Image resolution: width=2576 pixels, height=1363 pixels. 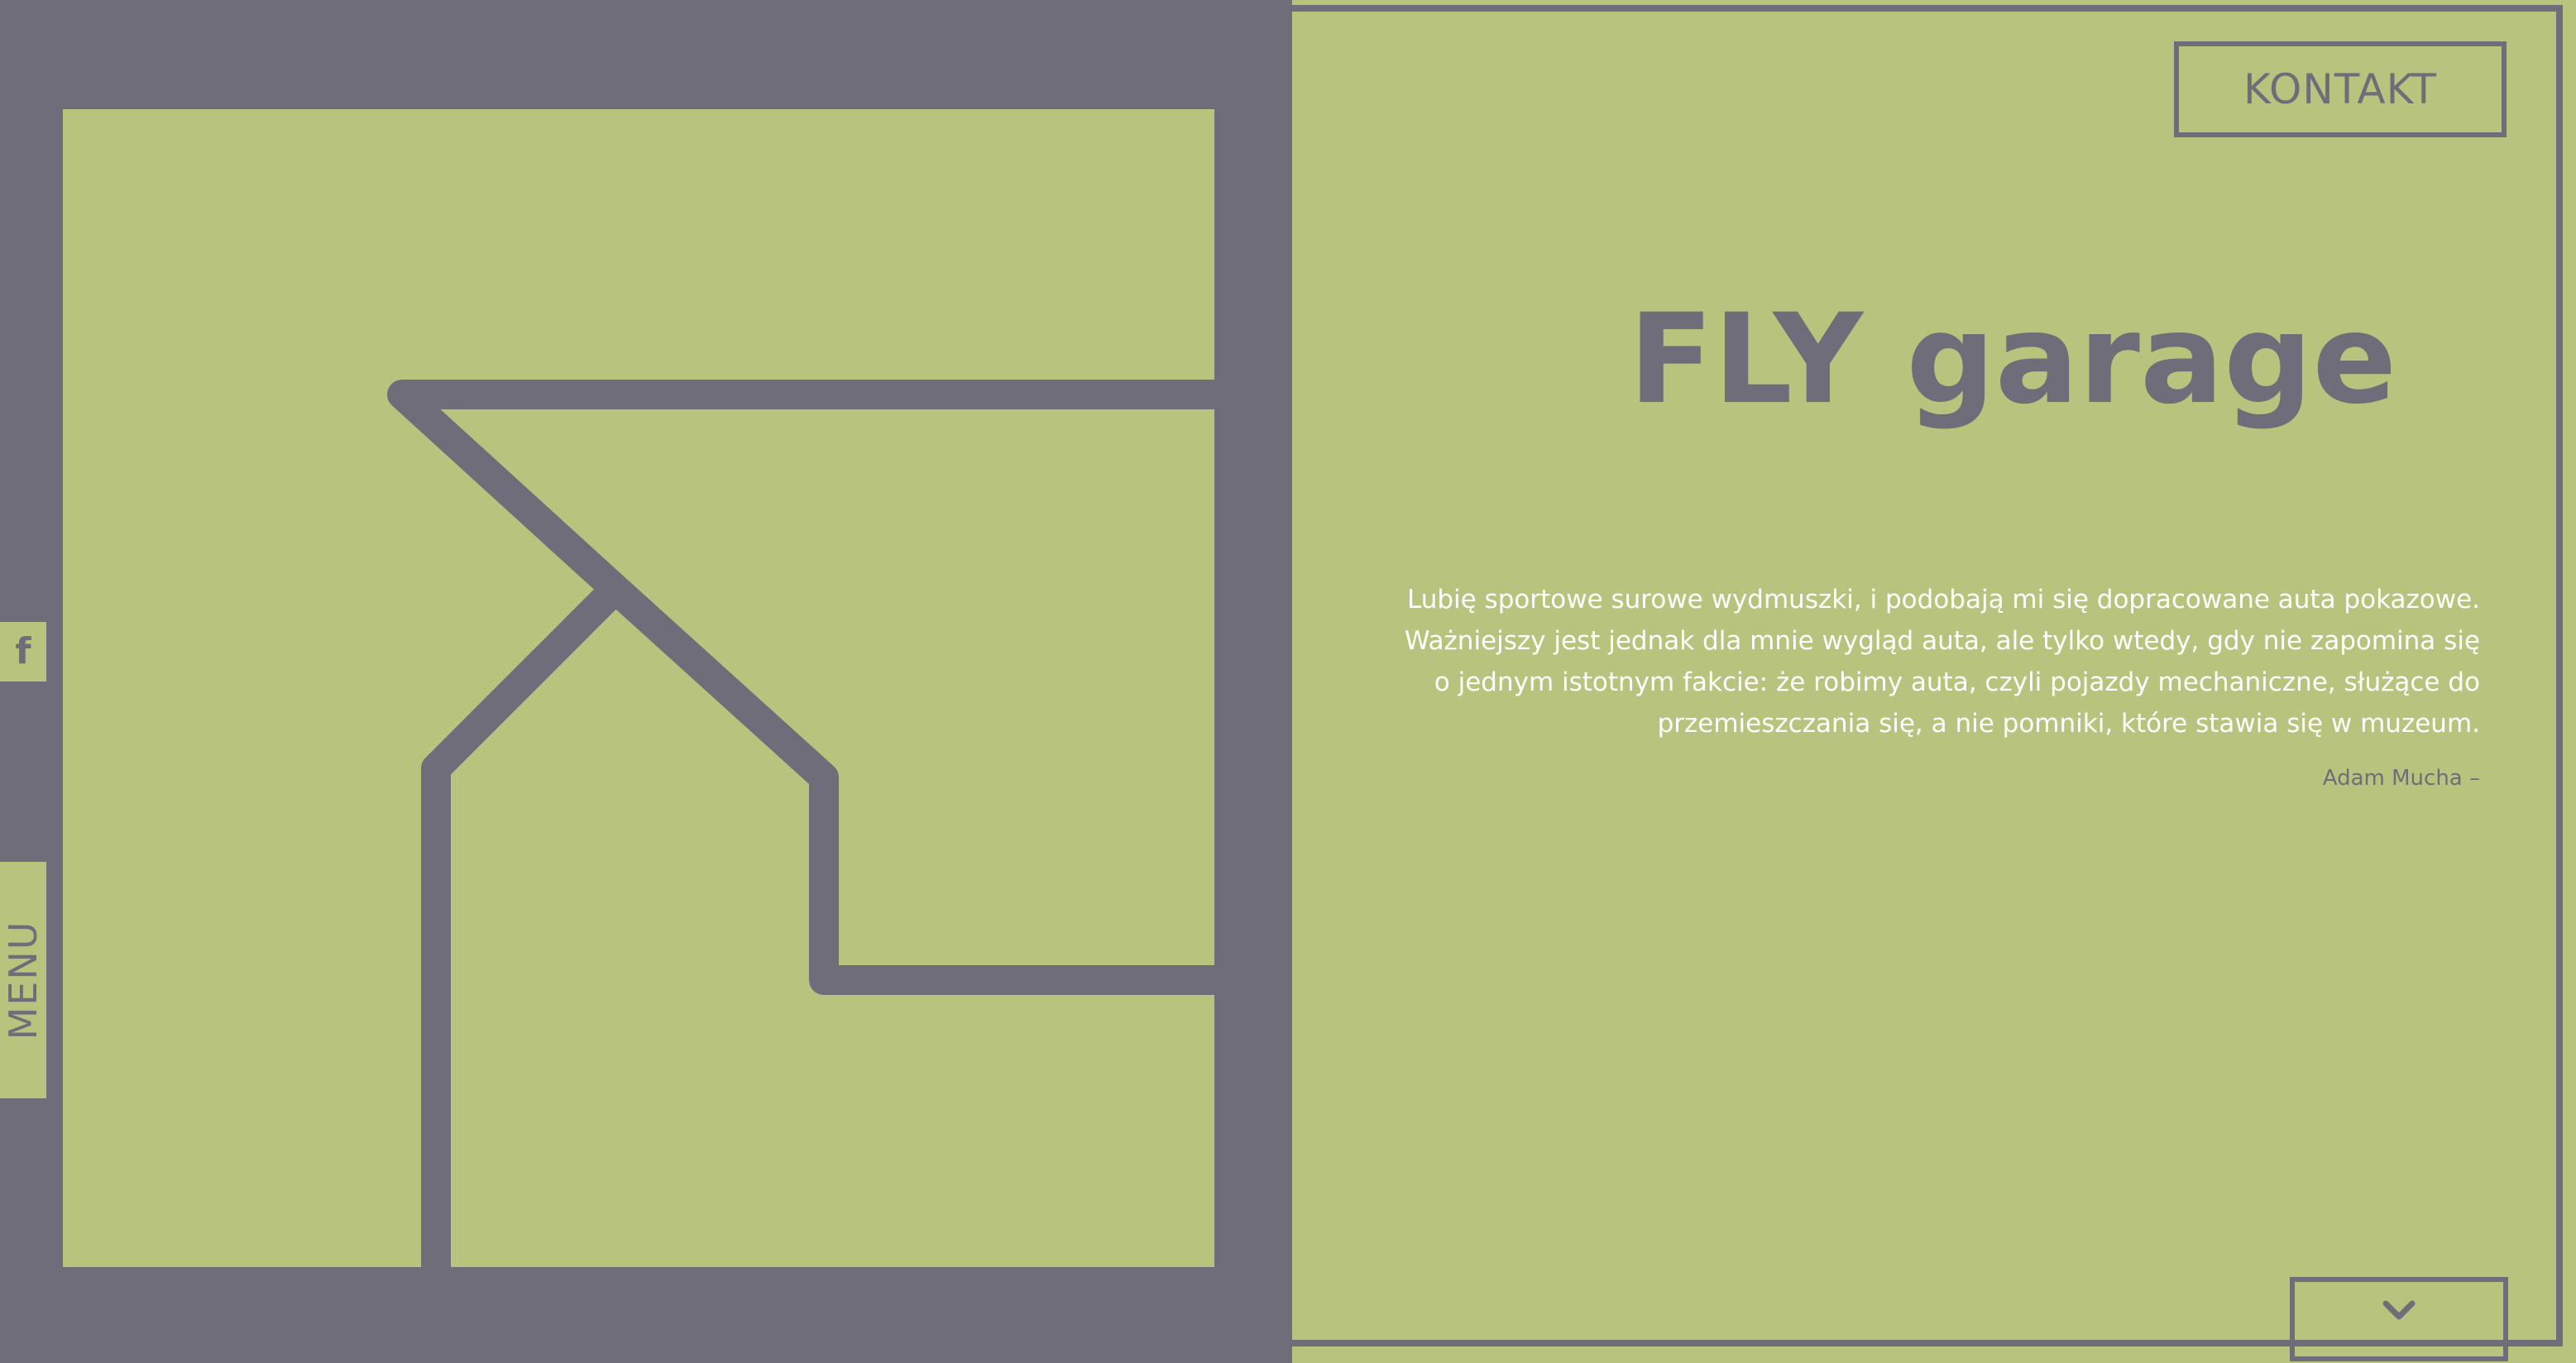 I want to click on scroll-down-button, so click(x=2399, y=1319).